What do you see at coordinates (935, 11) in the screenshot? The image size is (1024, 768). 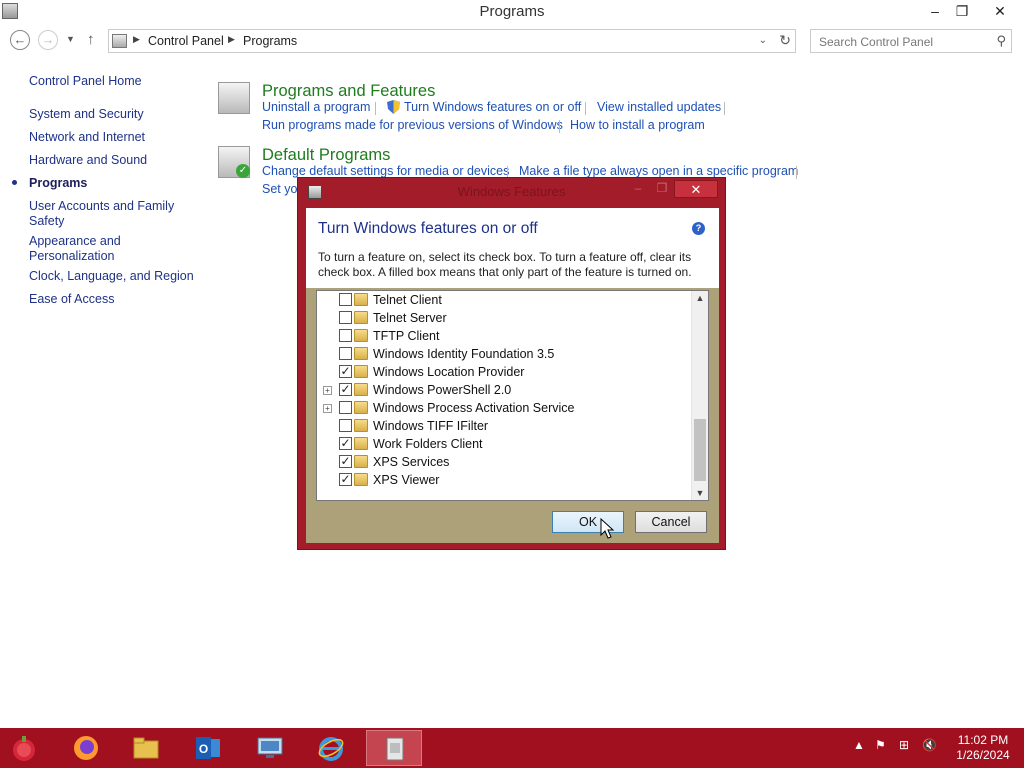 I see `minimize-button: –` at bounding box center [935, 11].